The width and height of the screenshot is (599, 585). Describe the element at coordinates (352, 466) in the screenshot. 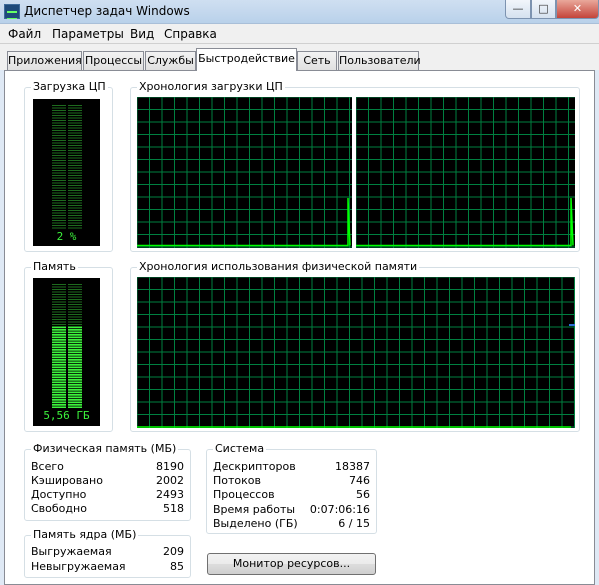

I see `stat-value-handles: 18387` at that location.